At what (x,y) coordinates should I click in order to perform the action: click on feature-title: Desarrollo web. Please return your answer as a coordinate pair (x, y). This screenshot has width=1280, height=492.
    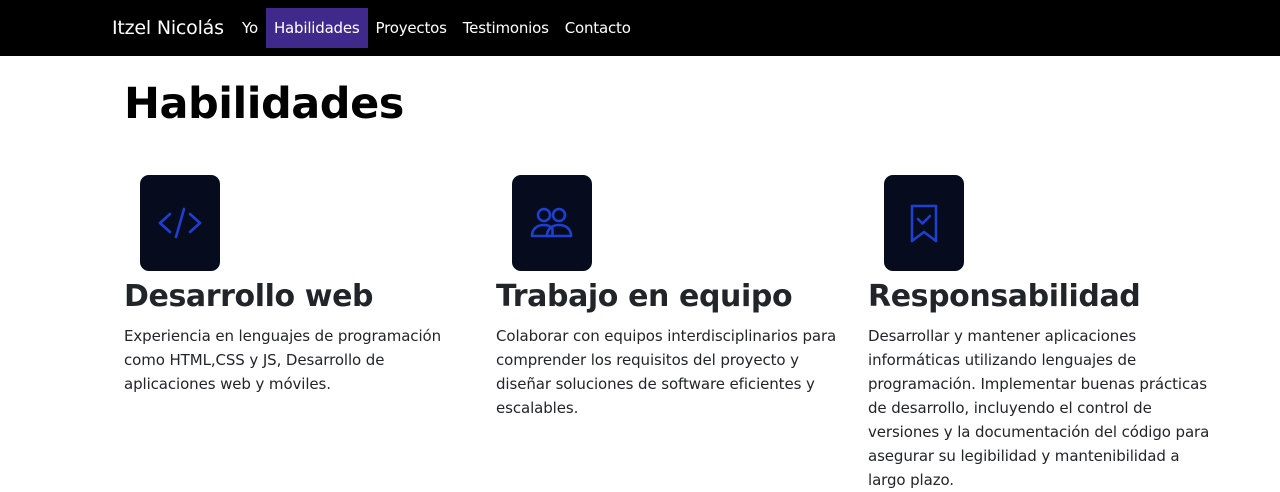
    Looking at the image, I should click on (249, 296).